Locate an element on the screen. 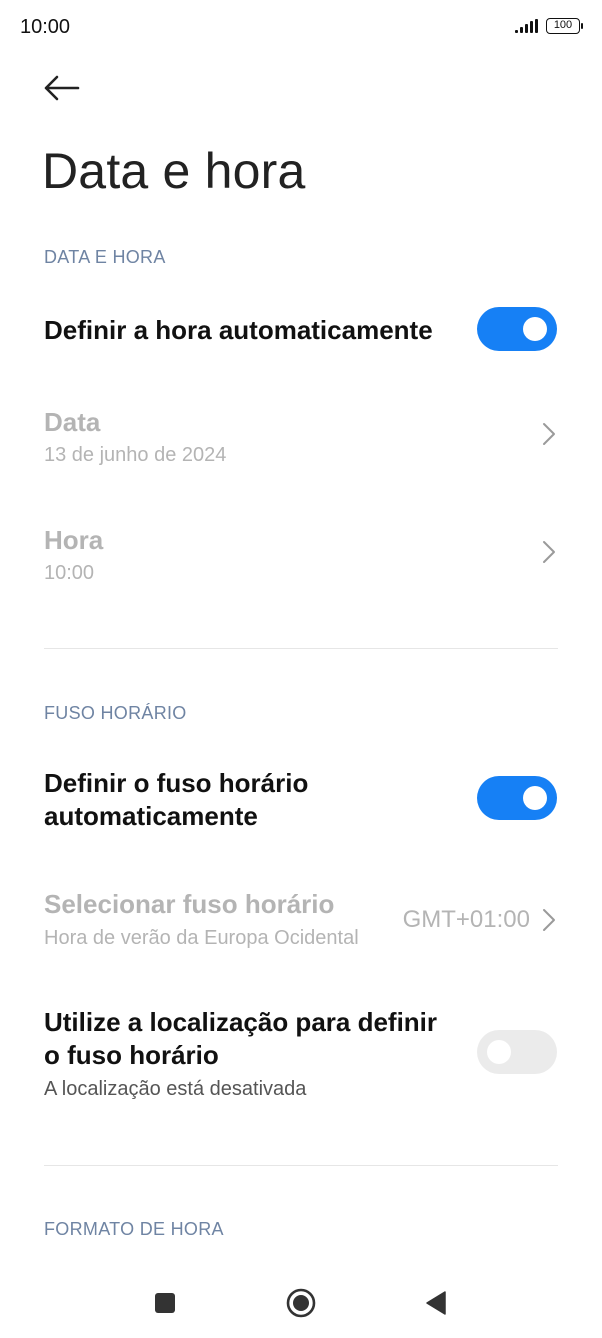 This screenshot has width=602, height=1338. battery-level: 100 is located at coordinates (563, 25).